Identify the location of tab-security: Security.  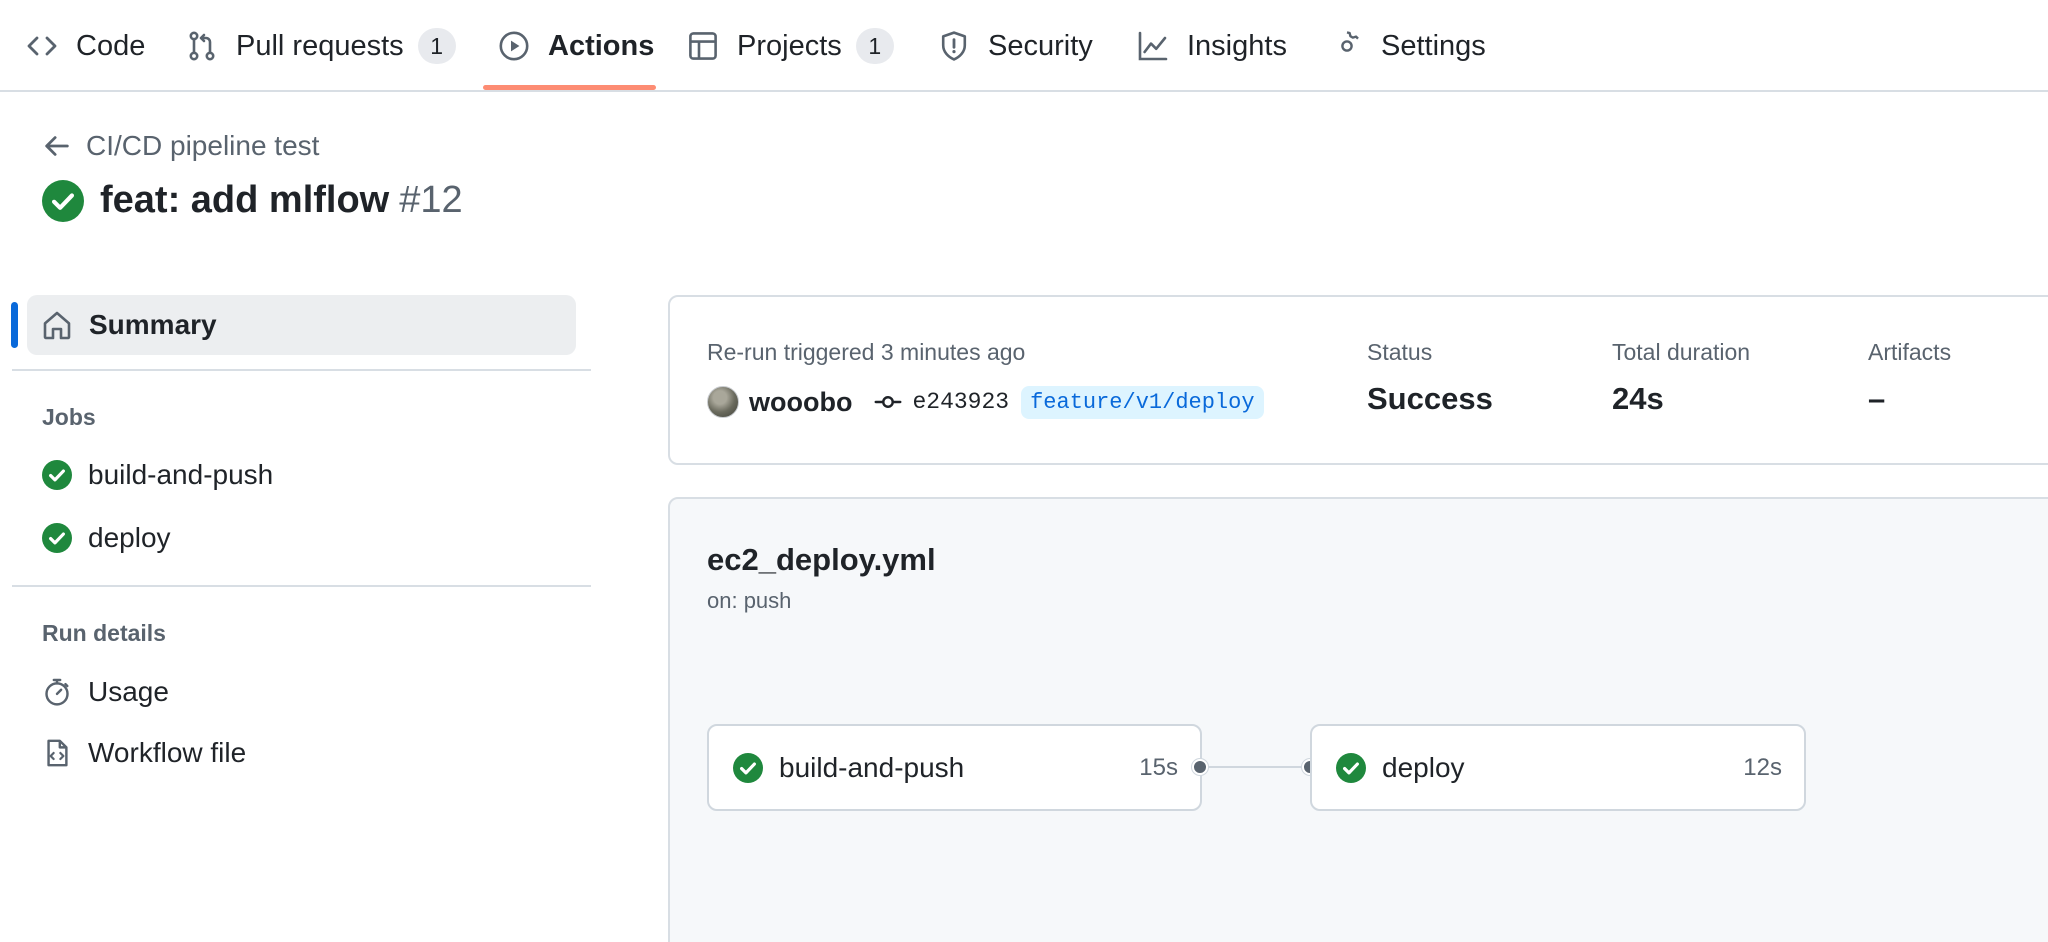
(1015, 46).